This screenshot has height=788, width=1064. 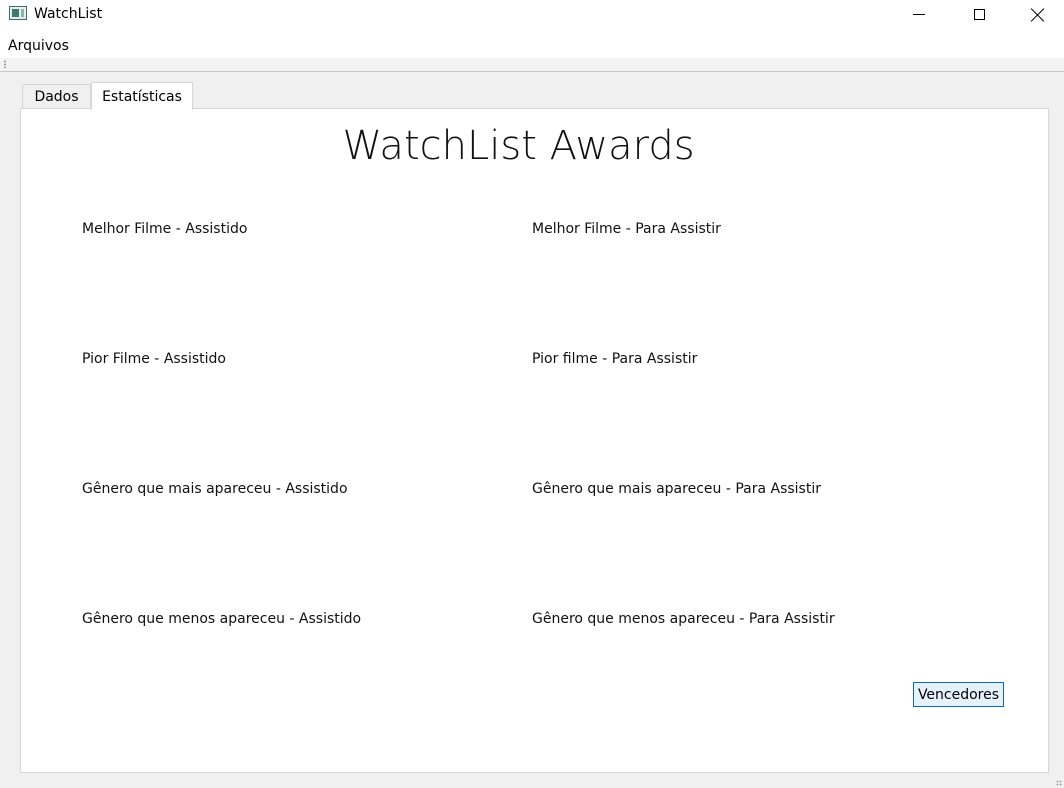 I want to click on close-button, so click(x=1038, y=14).